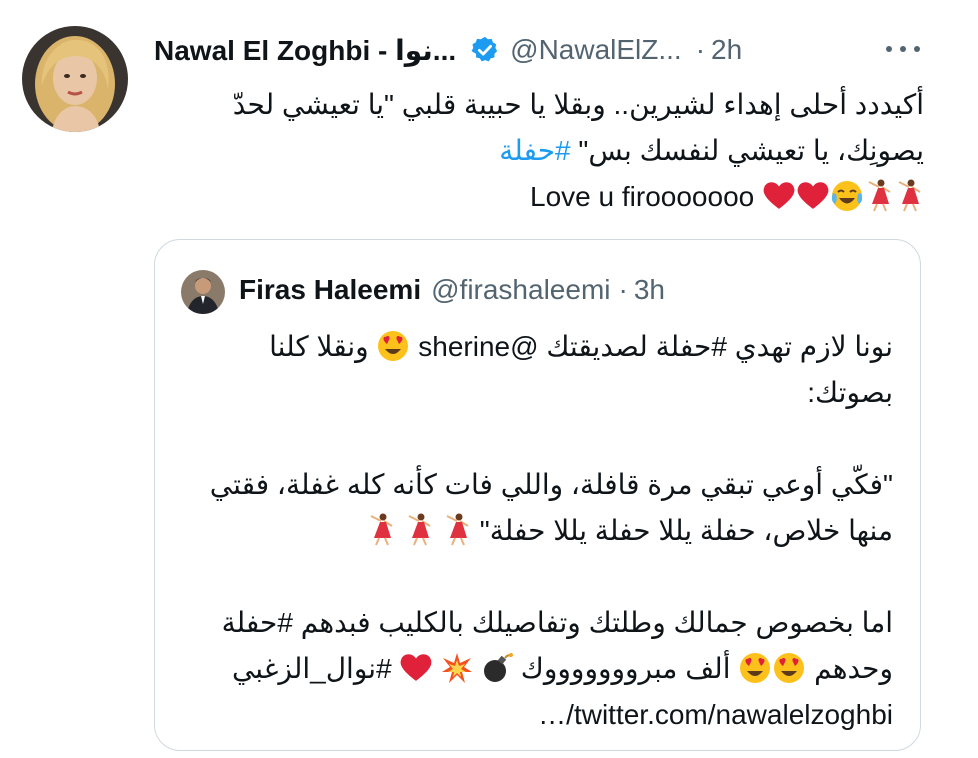 This screenshot has width=978, height=758. I want to click on tweet-timestamp: 2h, so click(726, 50).